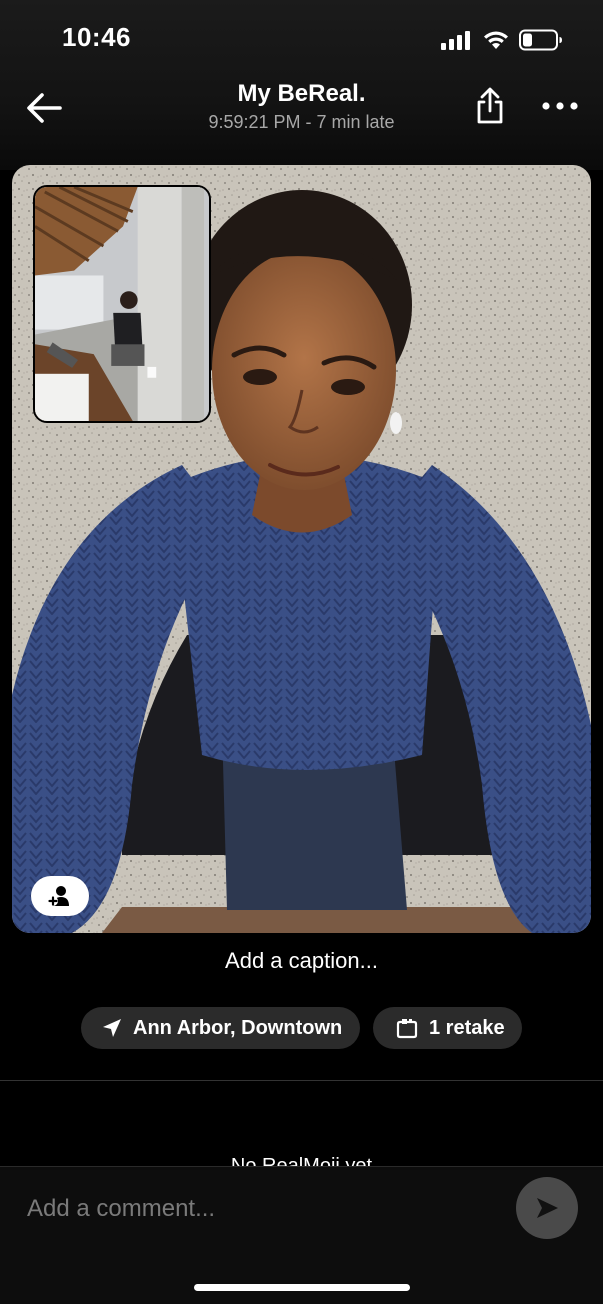  Describe the element at coordinates (302, 1287) in the screenshot. I see `home-indicator` at that location.